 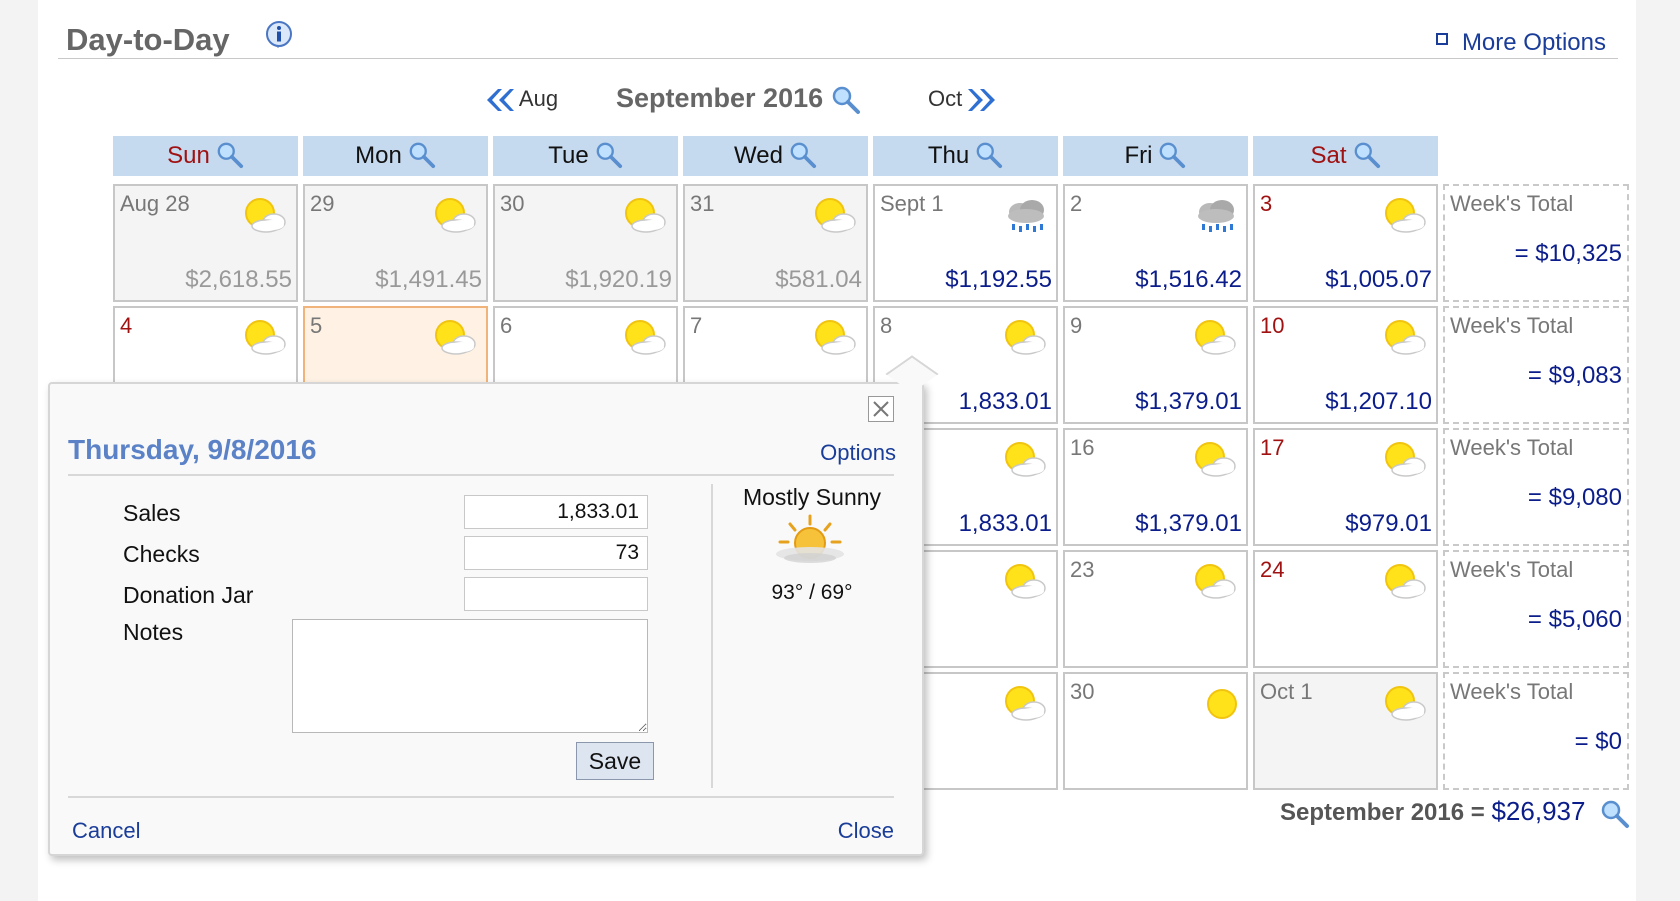 What do you see at coordinates (775, 243) in the screenshot?
I see `day-cell: 31 $581.04` at bounding box center [775, 243].